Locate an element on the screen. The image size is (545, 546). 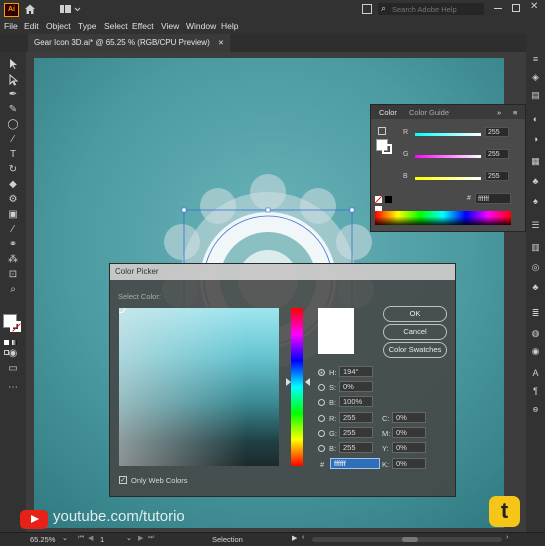
color-field is located at coordinates (199, 387).